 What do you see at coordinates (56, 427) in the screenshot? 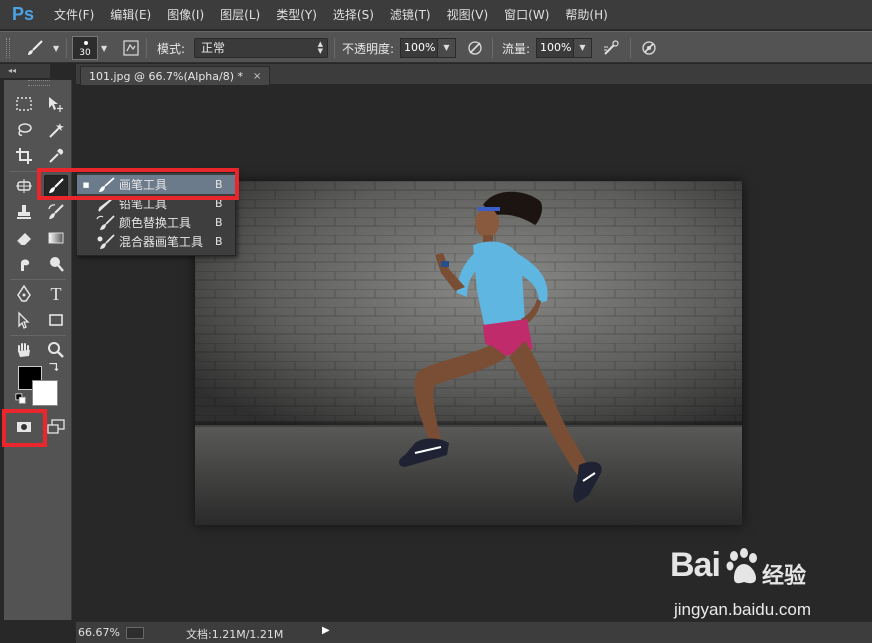
I see `screen-mode-button` at bounding box center [56, 427].